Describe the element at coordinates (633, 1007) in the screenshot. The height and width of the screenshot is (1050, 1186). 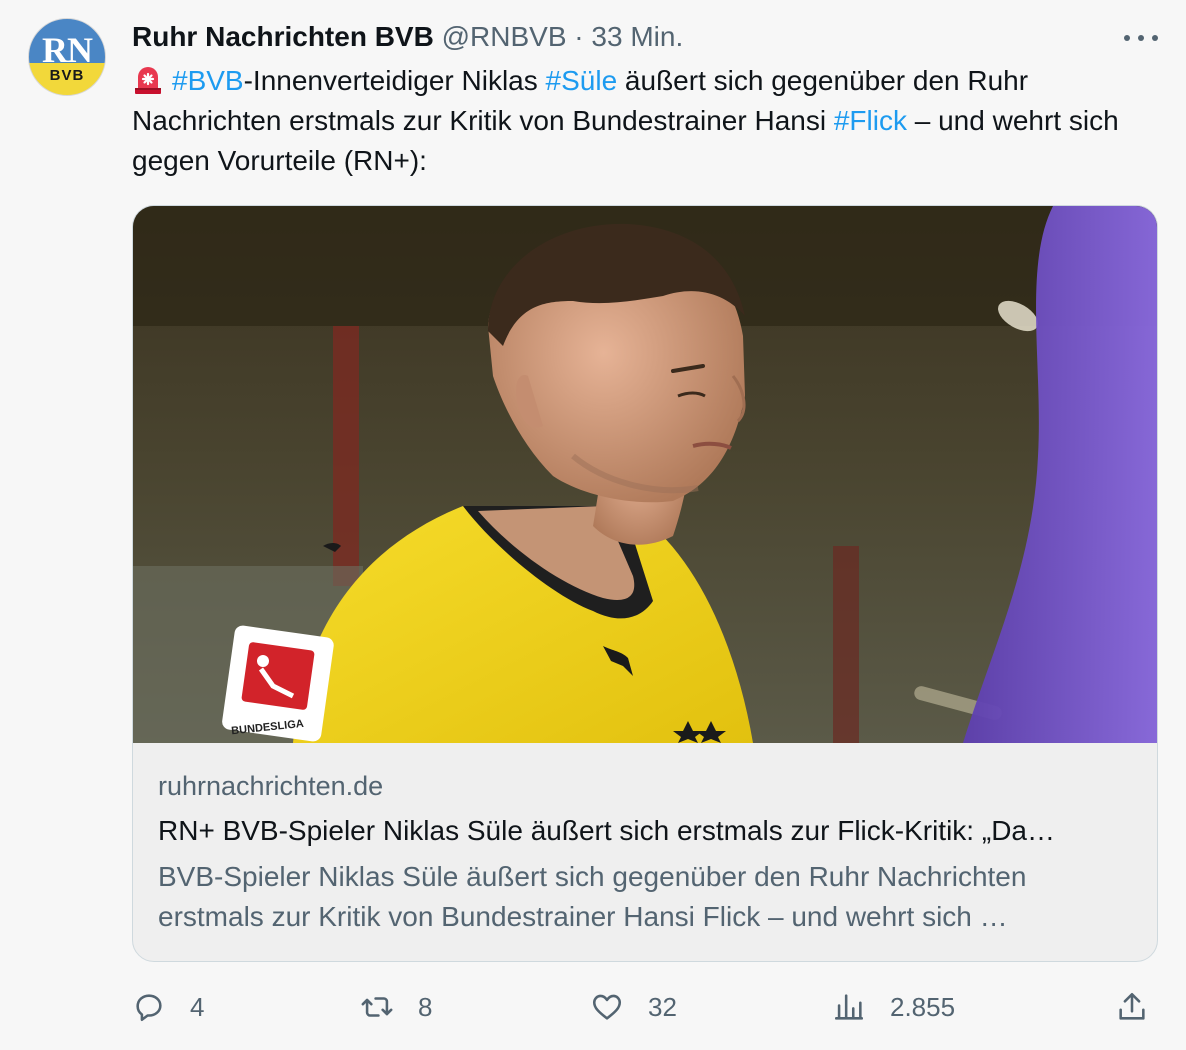
I see `like-button: 32` at that location.